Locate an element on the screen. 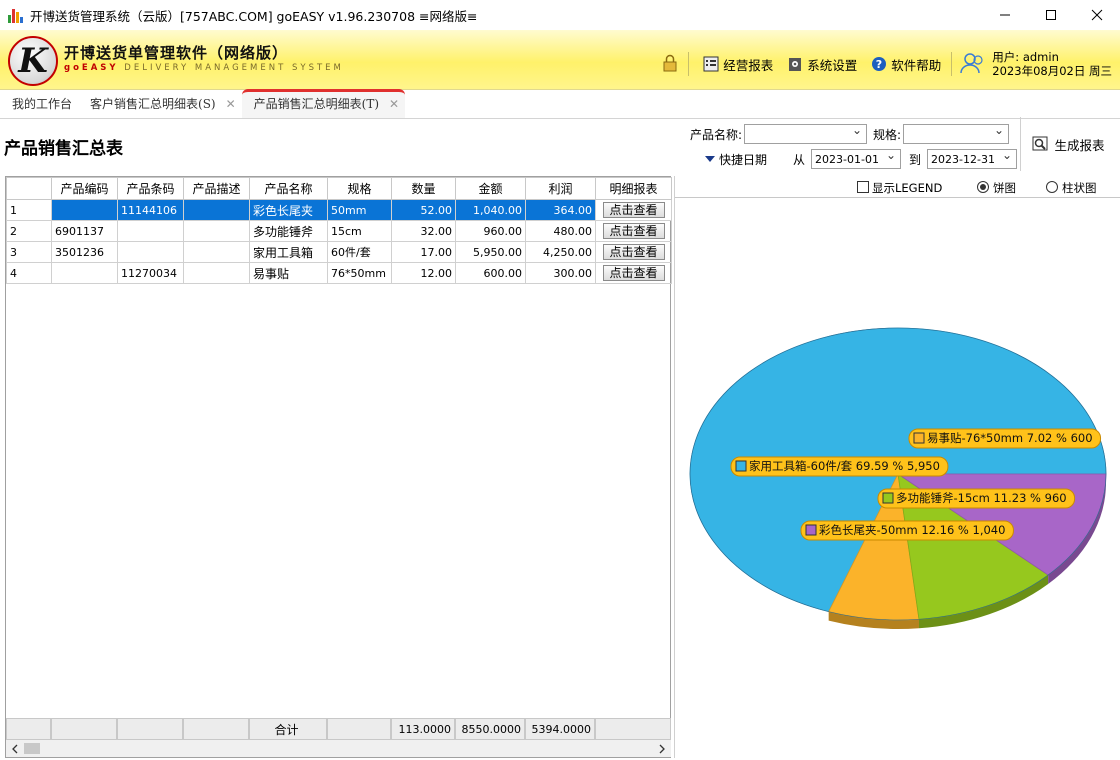 This screenshot has height=760, width=1120. cell-profit: 4,250.00 is located at coordinates (560, 252).